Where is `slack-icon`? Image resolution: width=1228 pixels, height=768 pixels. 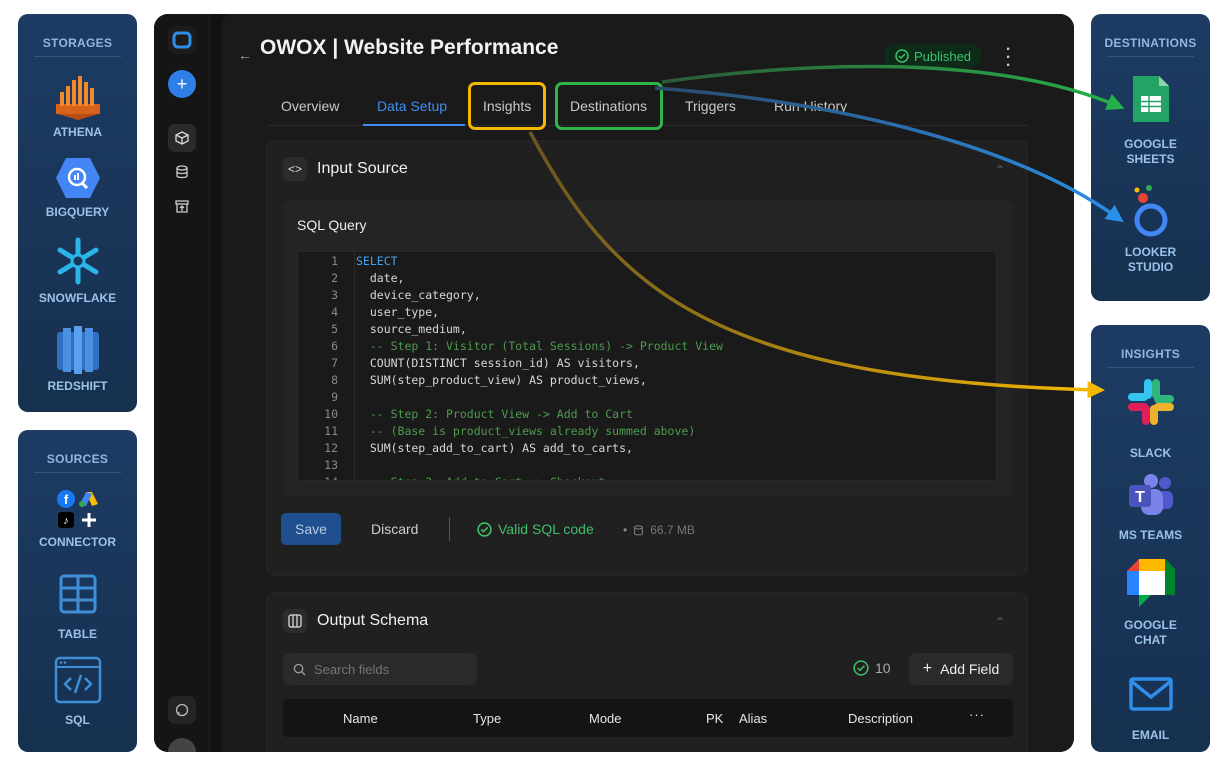
slack-icon is located at coordinates (1150, 402).